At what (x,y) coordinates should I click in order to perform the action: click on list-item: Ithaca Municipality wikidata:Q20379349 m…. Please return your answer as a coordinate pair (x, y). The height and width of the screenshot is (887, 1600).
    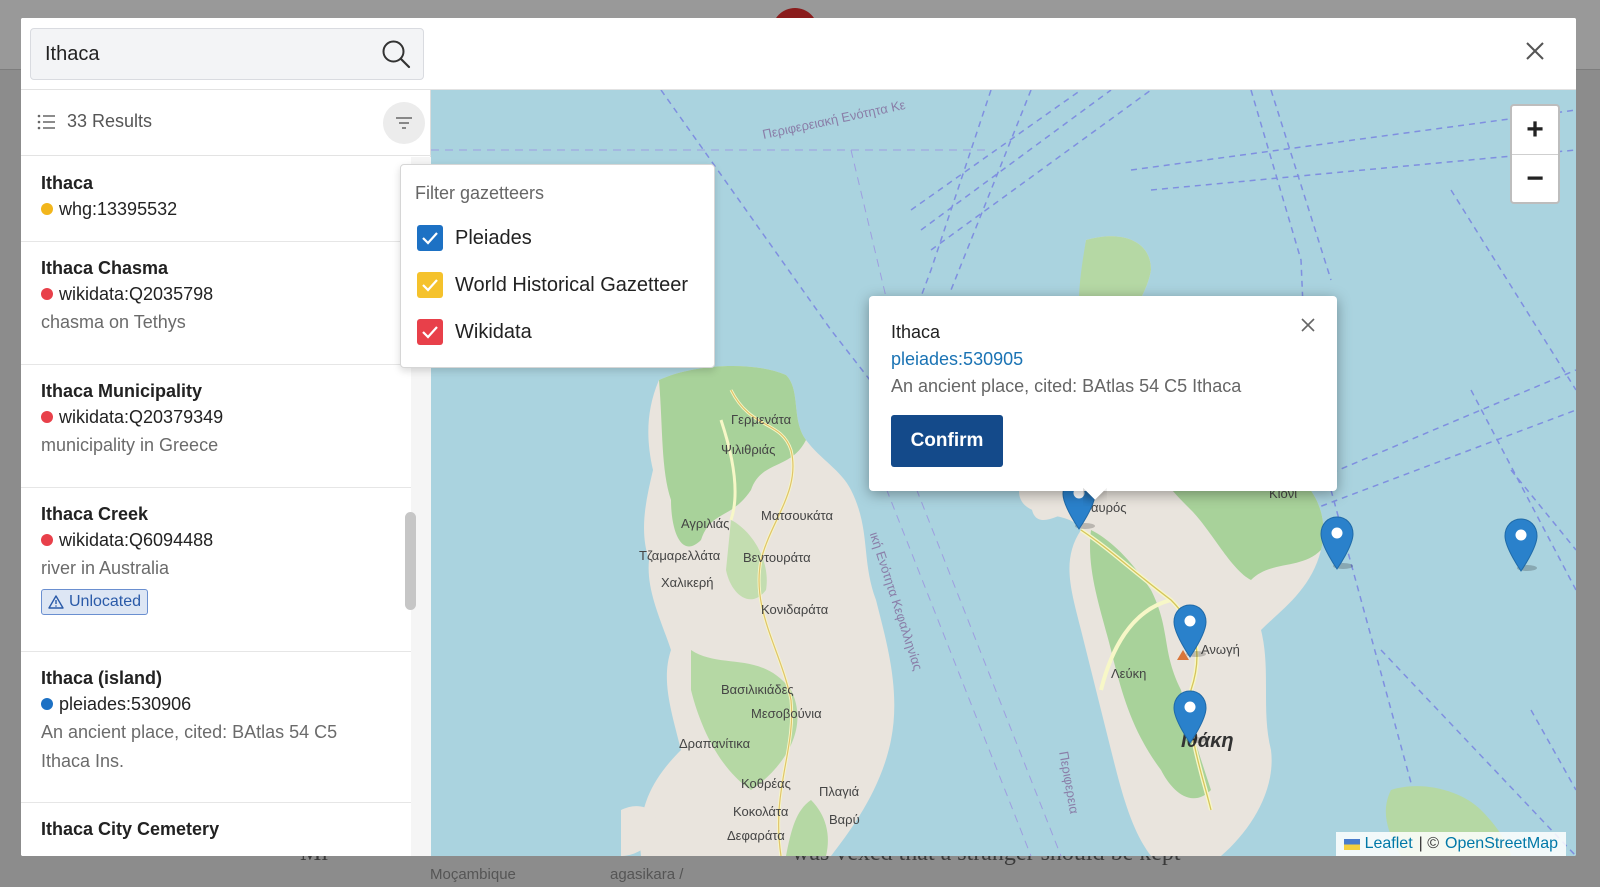
    Looking at the image, I should click on (216, 426).